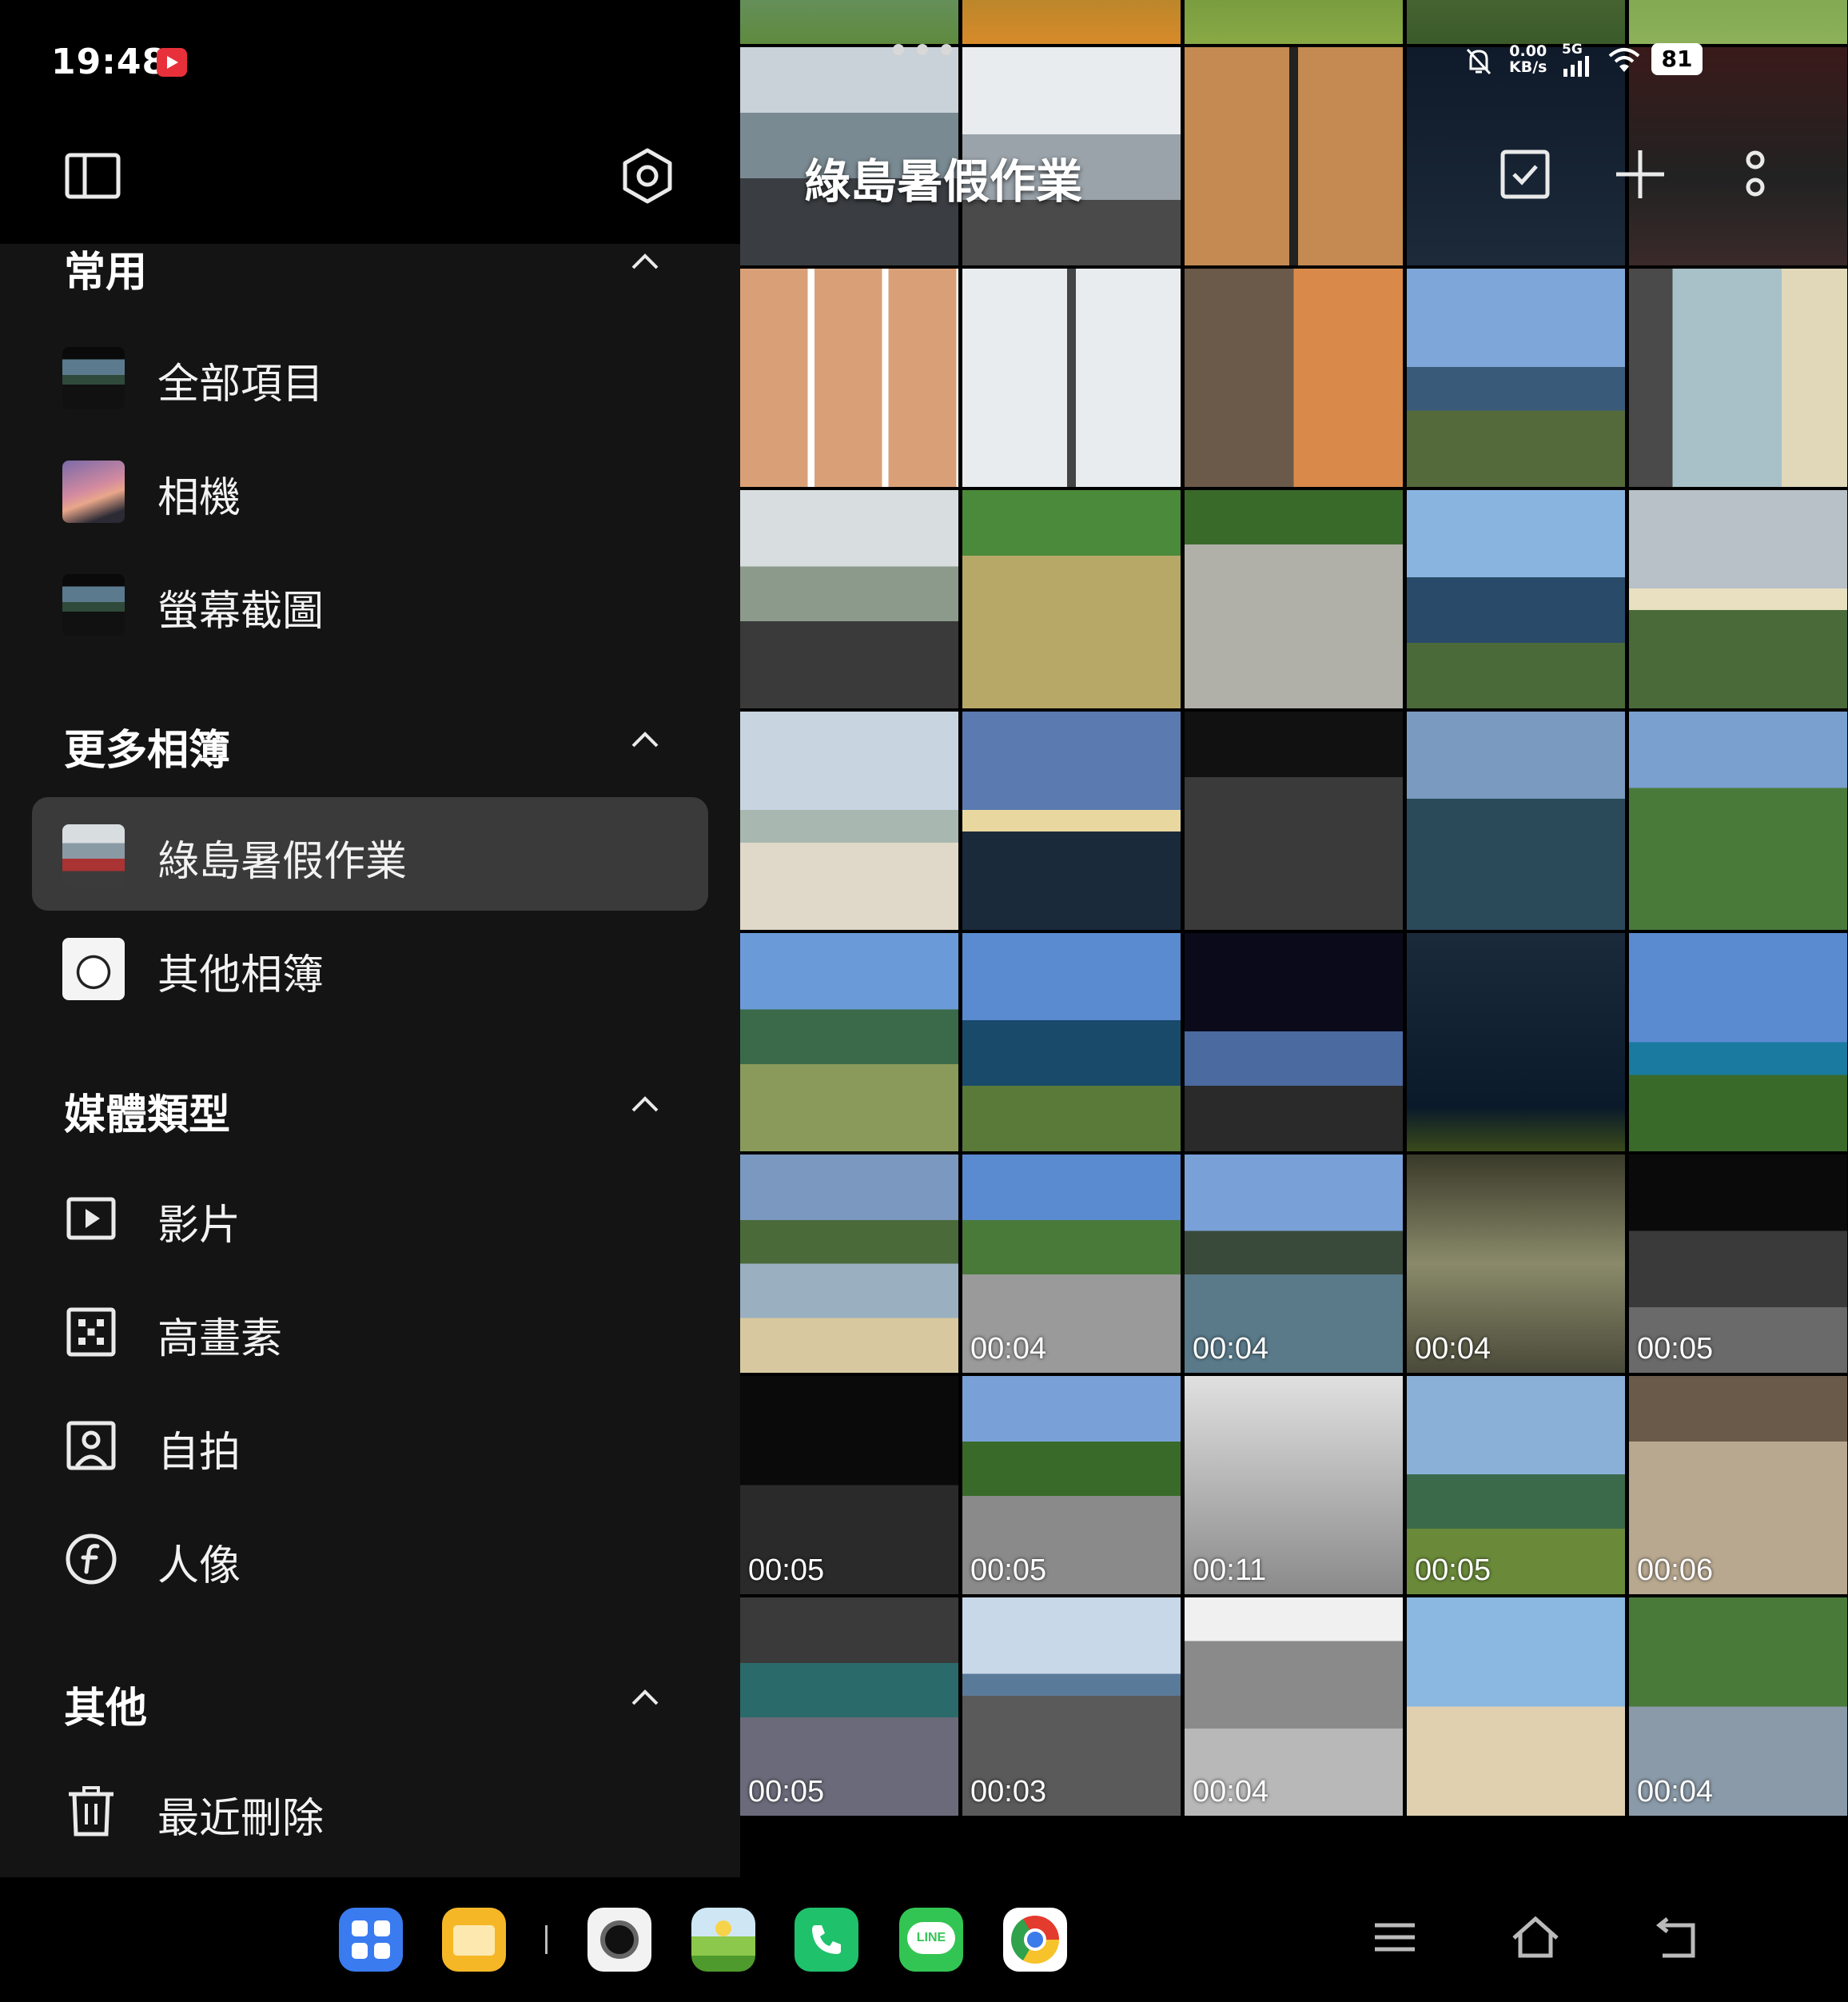 The width and height of the screenshot is (1848, 2002). I want to click on video-icon, so click(91, 1219).